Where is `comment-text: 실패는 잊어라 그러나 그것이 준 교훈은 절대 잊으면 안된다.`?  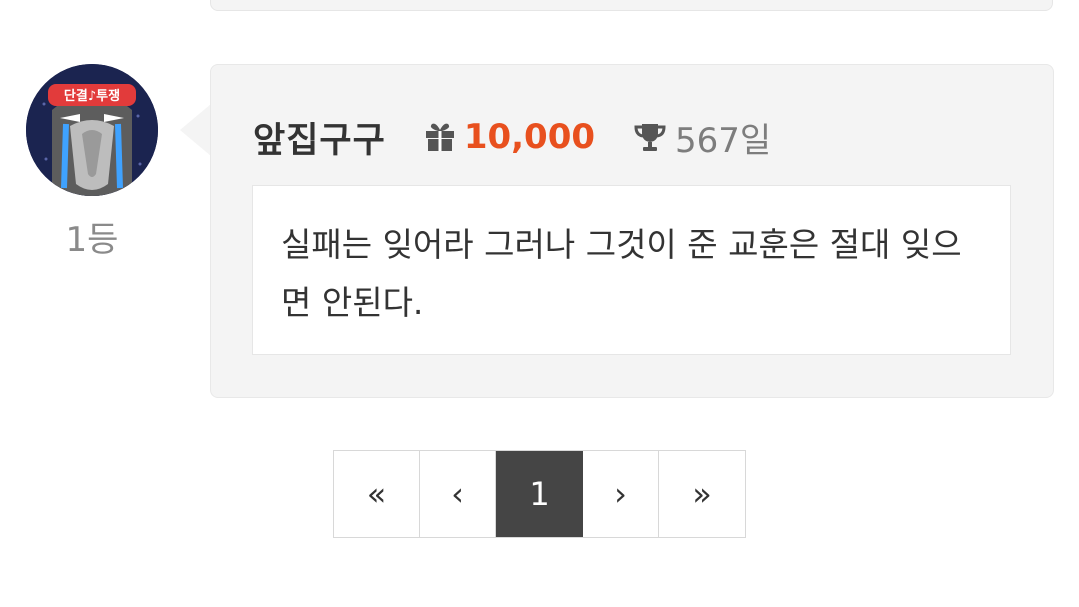 comment-text: 실패는 잊어라 그러나 그것이 준 교훈은 절대 잊으면 안된다. is located at coordinates (621, 273).